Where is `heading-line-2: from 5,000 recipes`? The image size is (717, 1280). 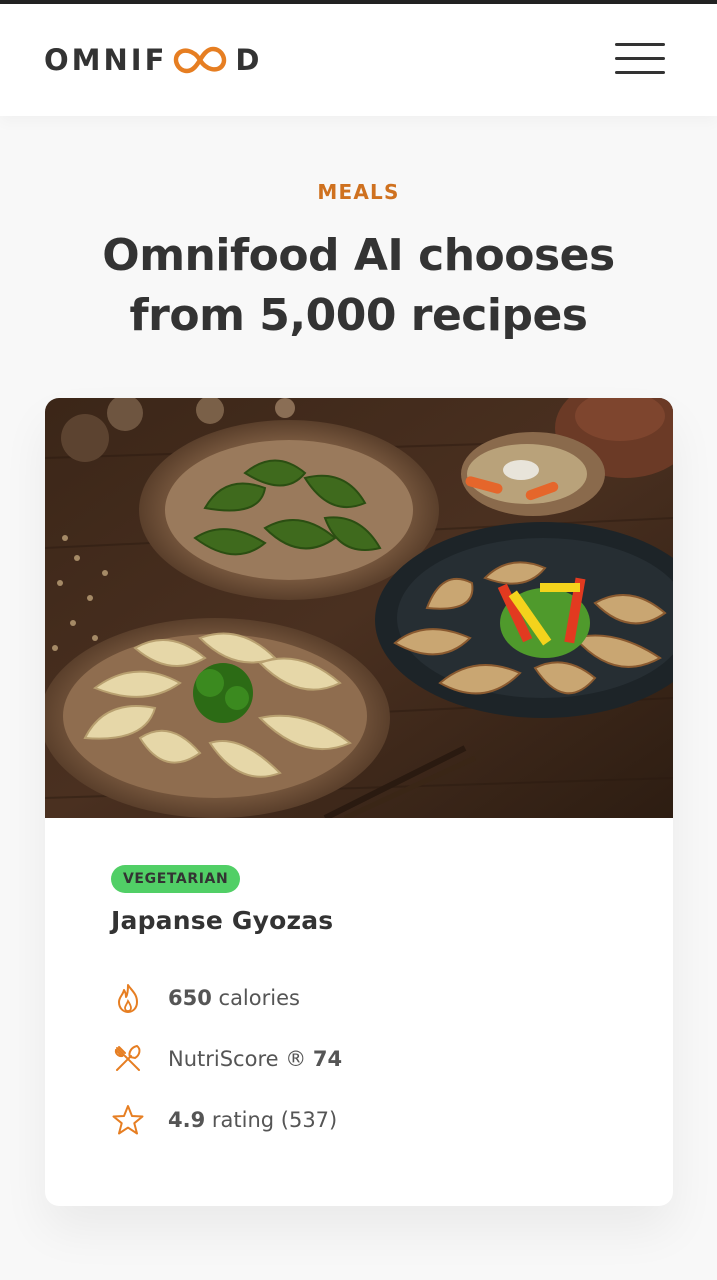 heading-line-2: from 5,000 recipes is located at coordinates (358, 315).